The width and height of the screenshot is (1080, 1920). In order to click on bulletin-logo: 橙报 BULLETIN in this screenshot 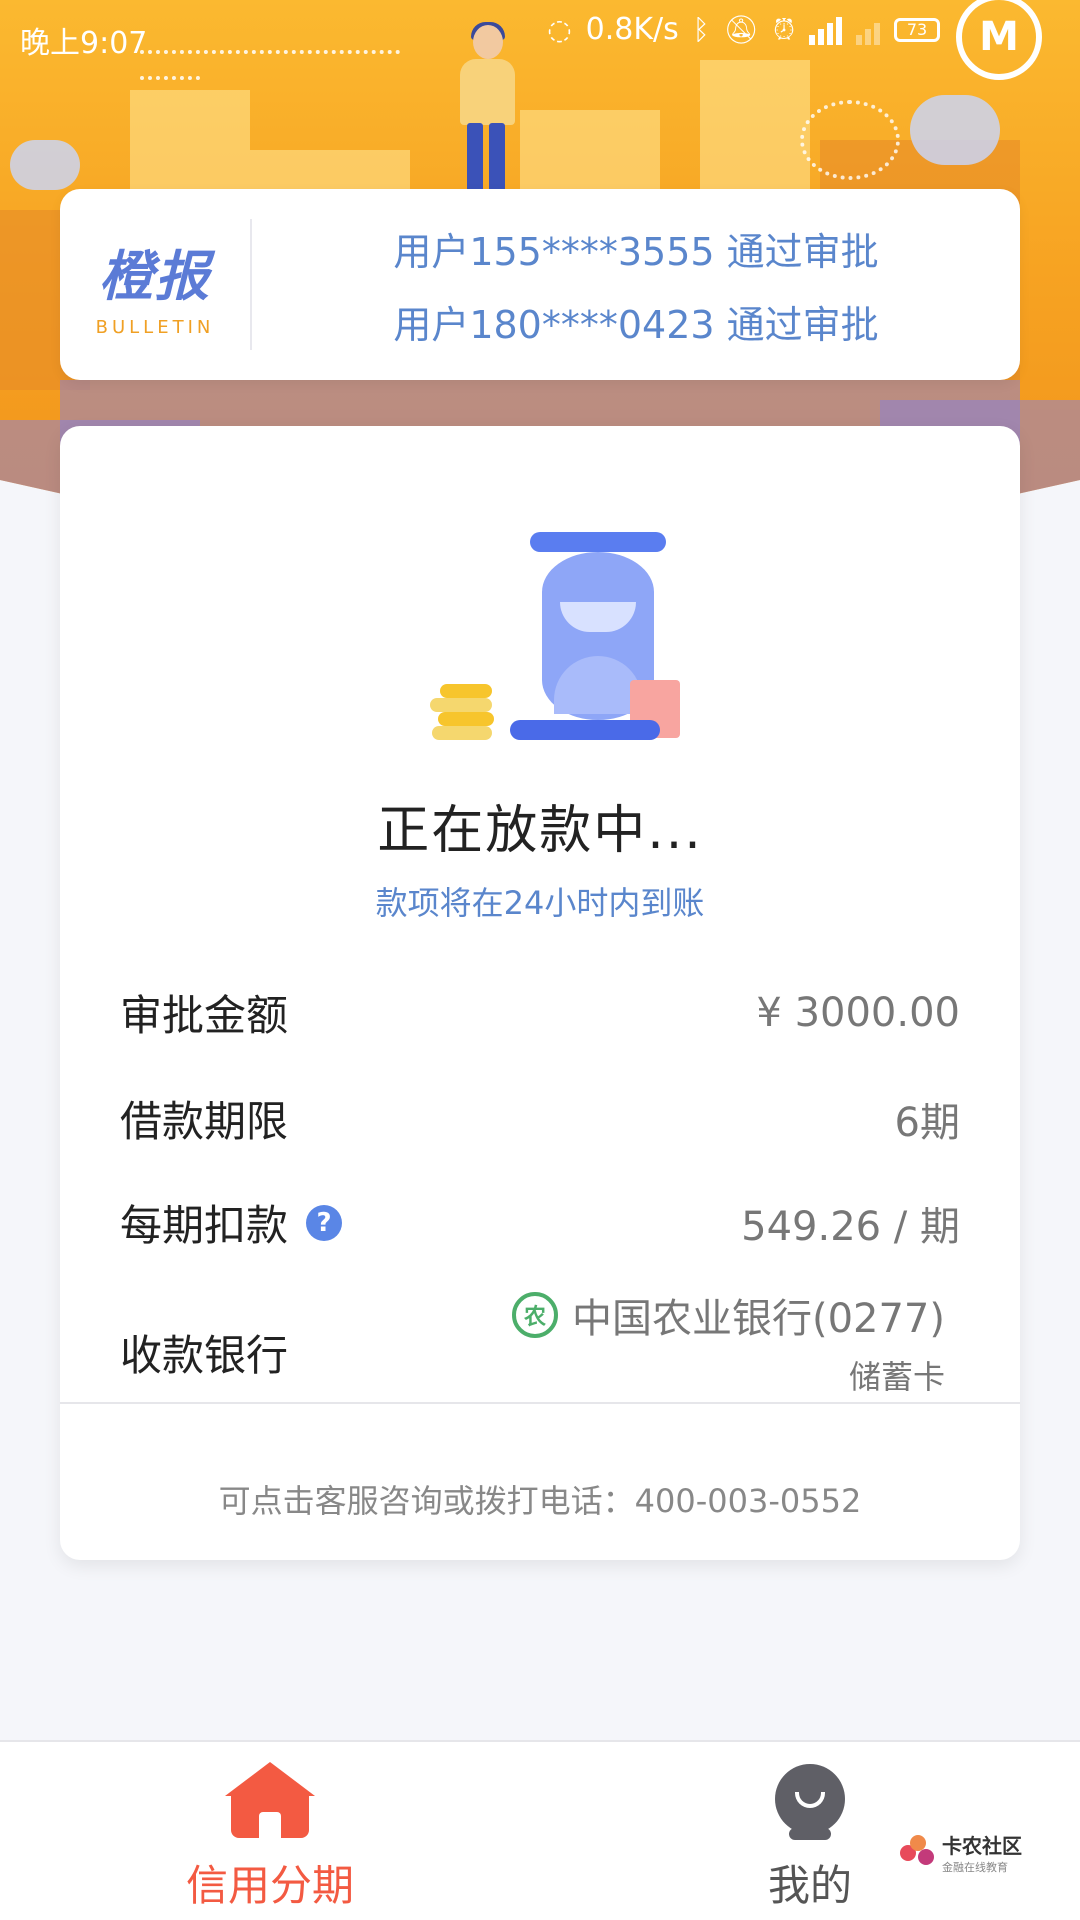, I will do `click(156, 284)`.